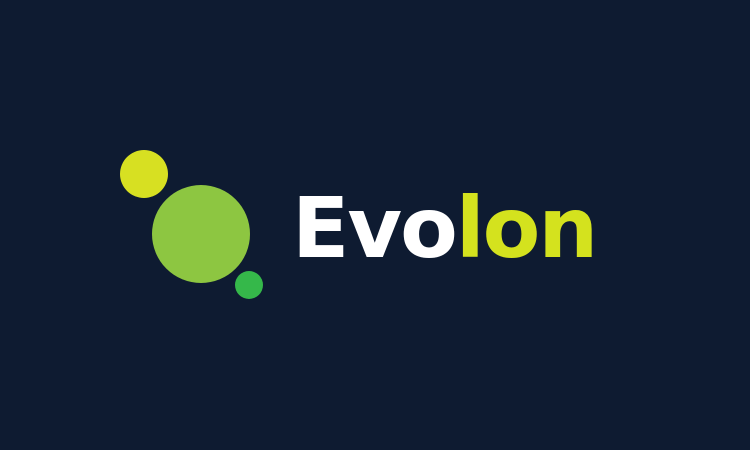  What do you see at coordinates (375, 228) in the screenshot?
I see `brand-name-part-1: Evo` at bounding box center [375, 228].